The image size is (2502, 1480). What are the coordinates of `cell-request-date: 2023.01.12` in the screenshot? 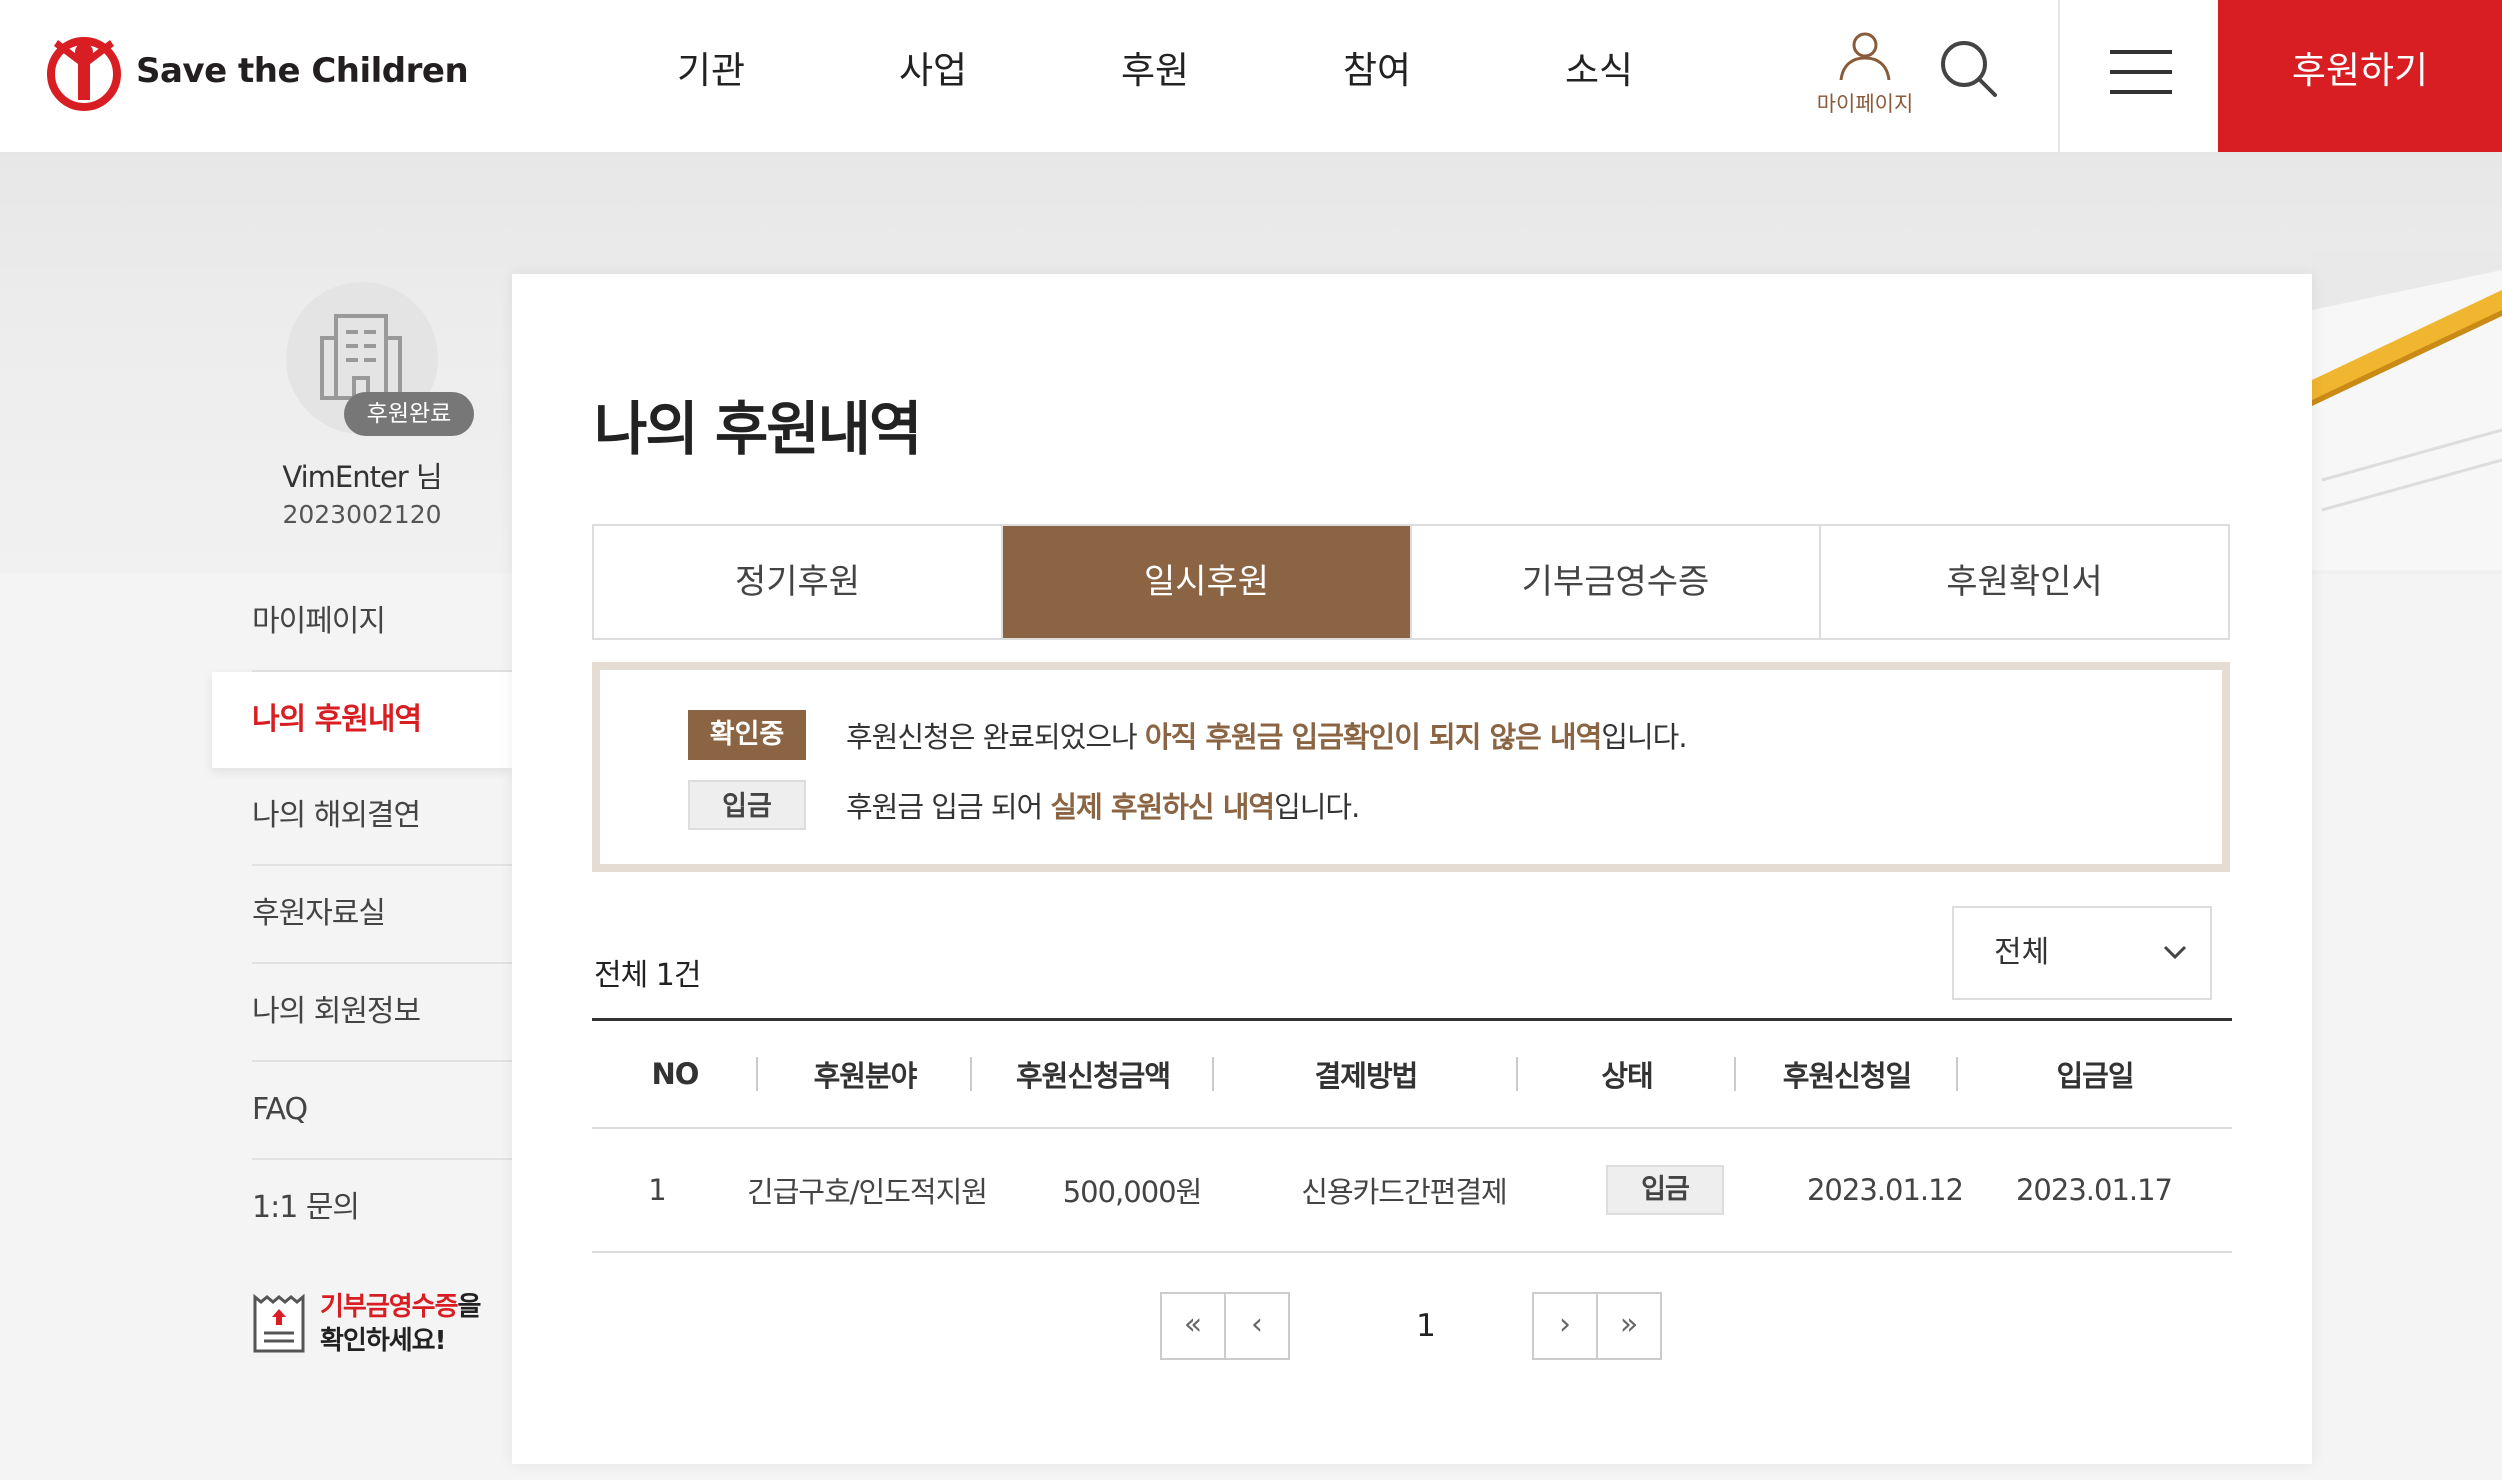 It's located at (1885, 1190).